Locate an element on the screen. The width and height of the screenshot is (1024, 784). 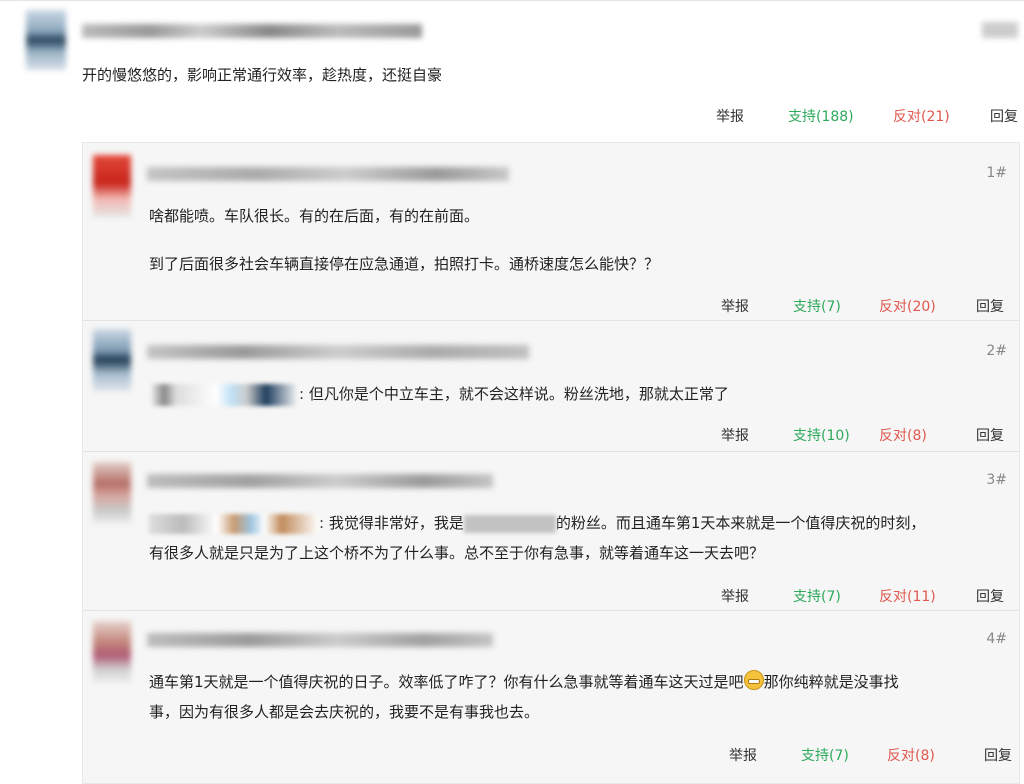
grin-emoji-icon is located at coordinates (753, 680).